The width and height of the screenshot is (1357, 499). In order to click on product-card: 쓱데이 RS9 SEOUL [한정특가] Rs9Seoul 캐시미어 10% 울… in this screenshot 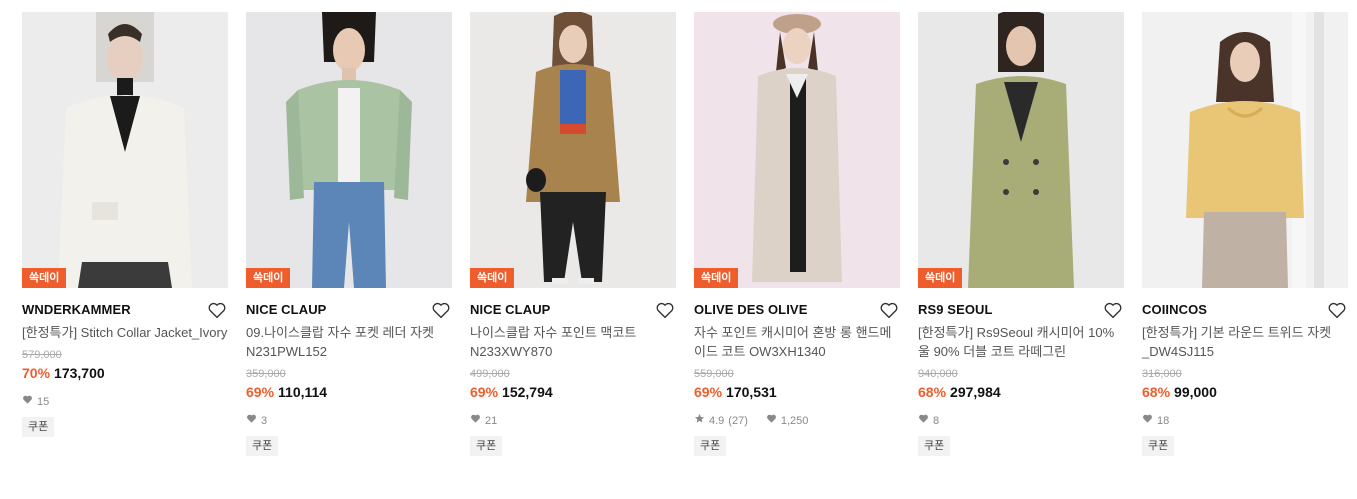, I will do `click(1021, 234)`.